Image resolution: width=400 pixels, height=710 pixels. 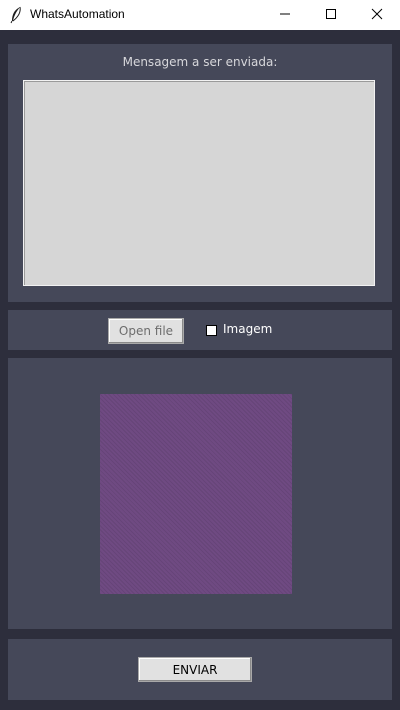 I want to click on send-button: ENVIAR, so click(x=195, y=669).